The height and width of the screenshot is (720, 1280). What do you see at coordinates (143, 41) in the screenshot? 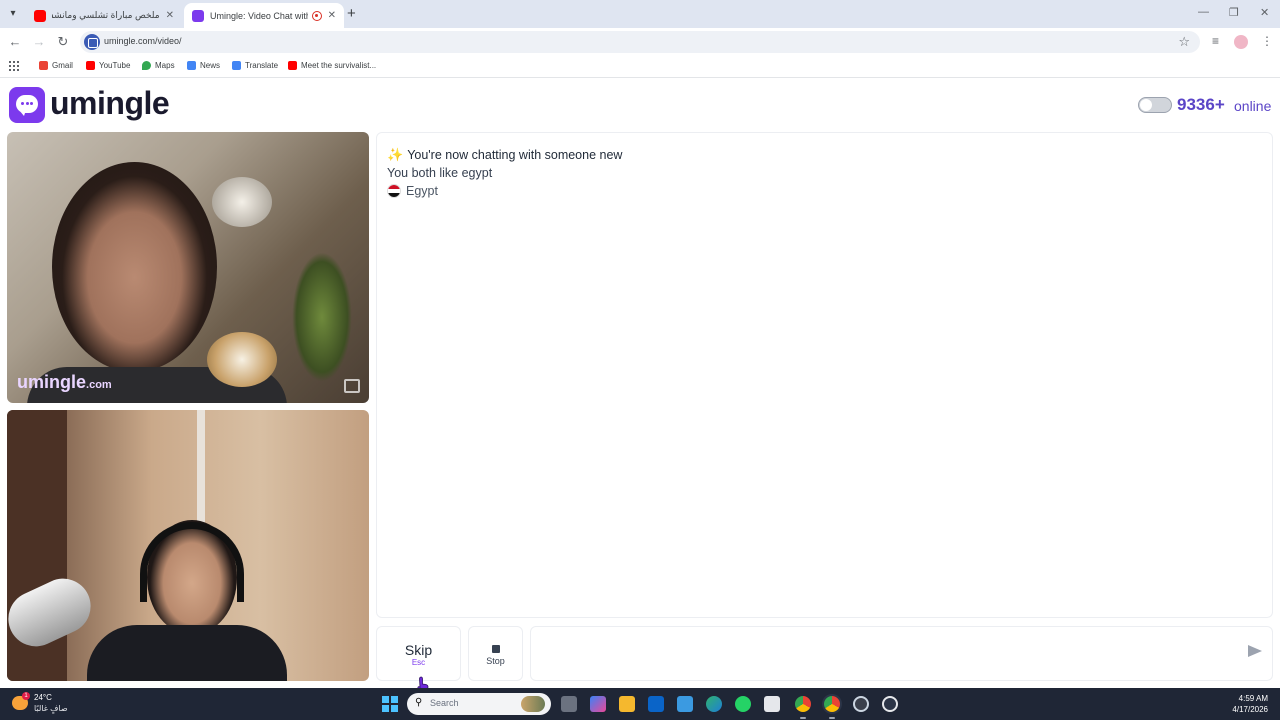
I see `address-url: umingle.com/video/` at bounding box center [143, 41].